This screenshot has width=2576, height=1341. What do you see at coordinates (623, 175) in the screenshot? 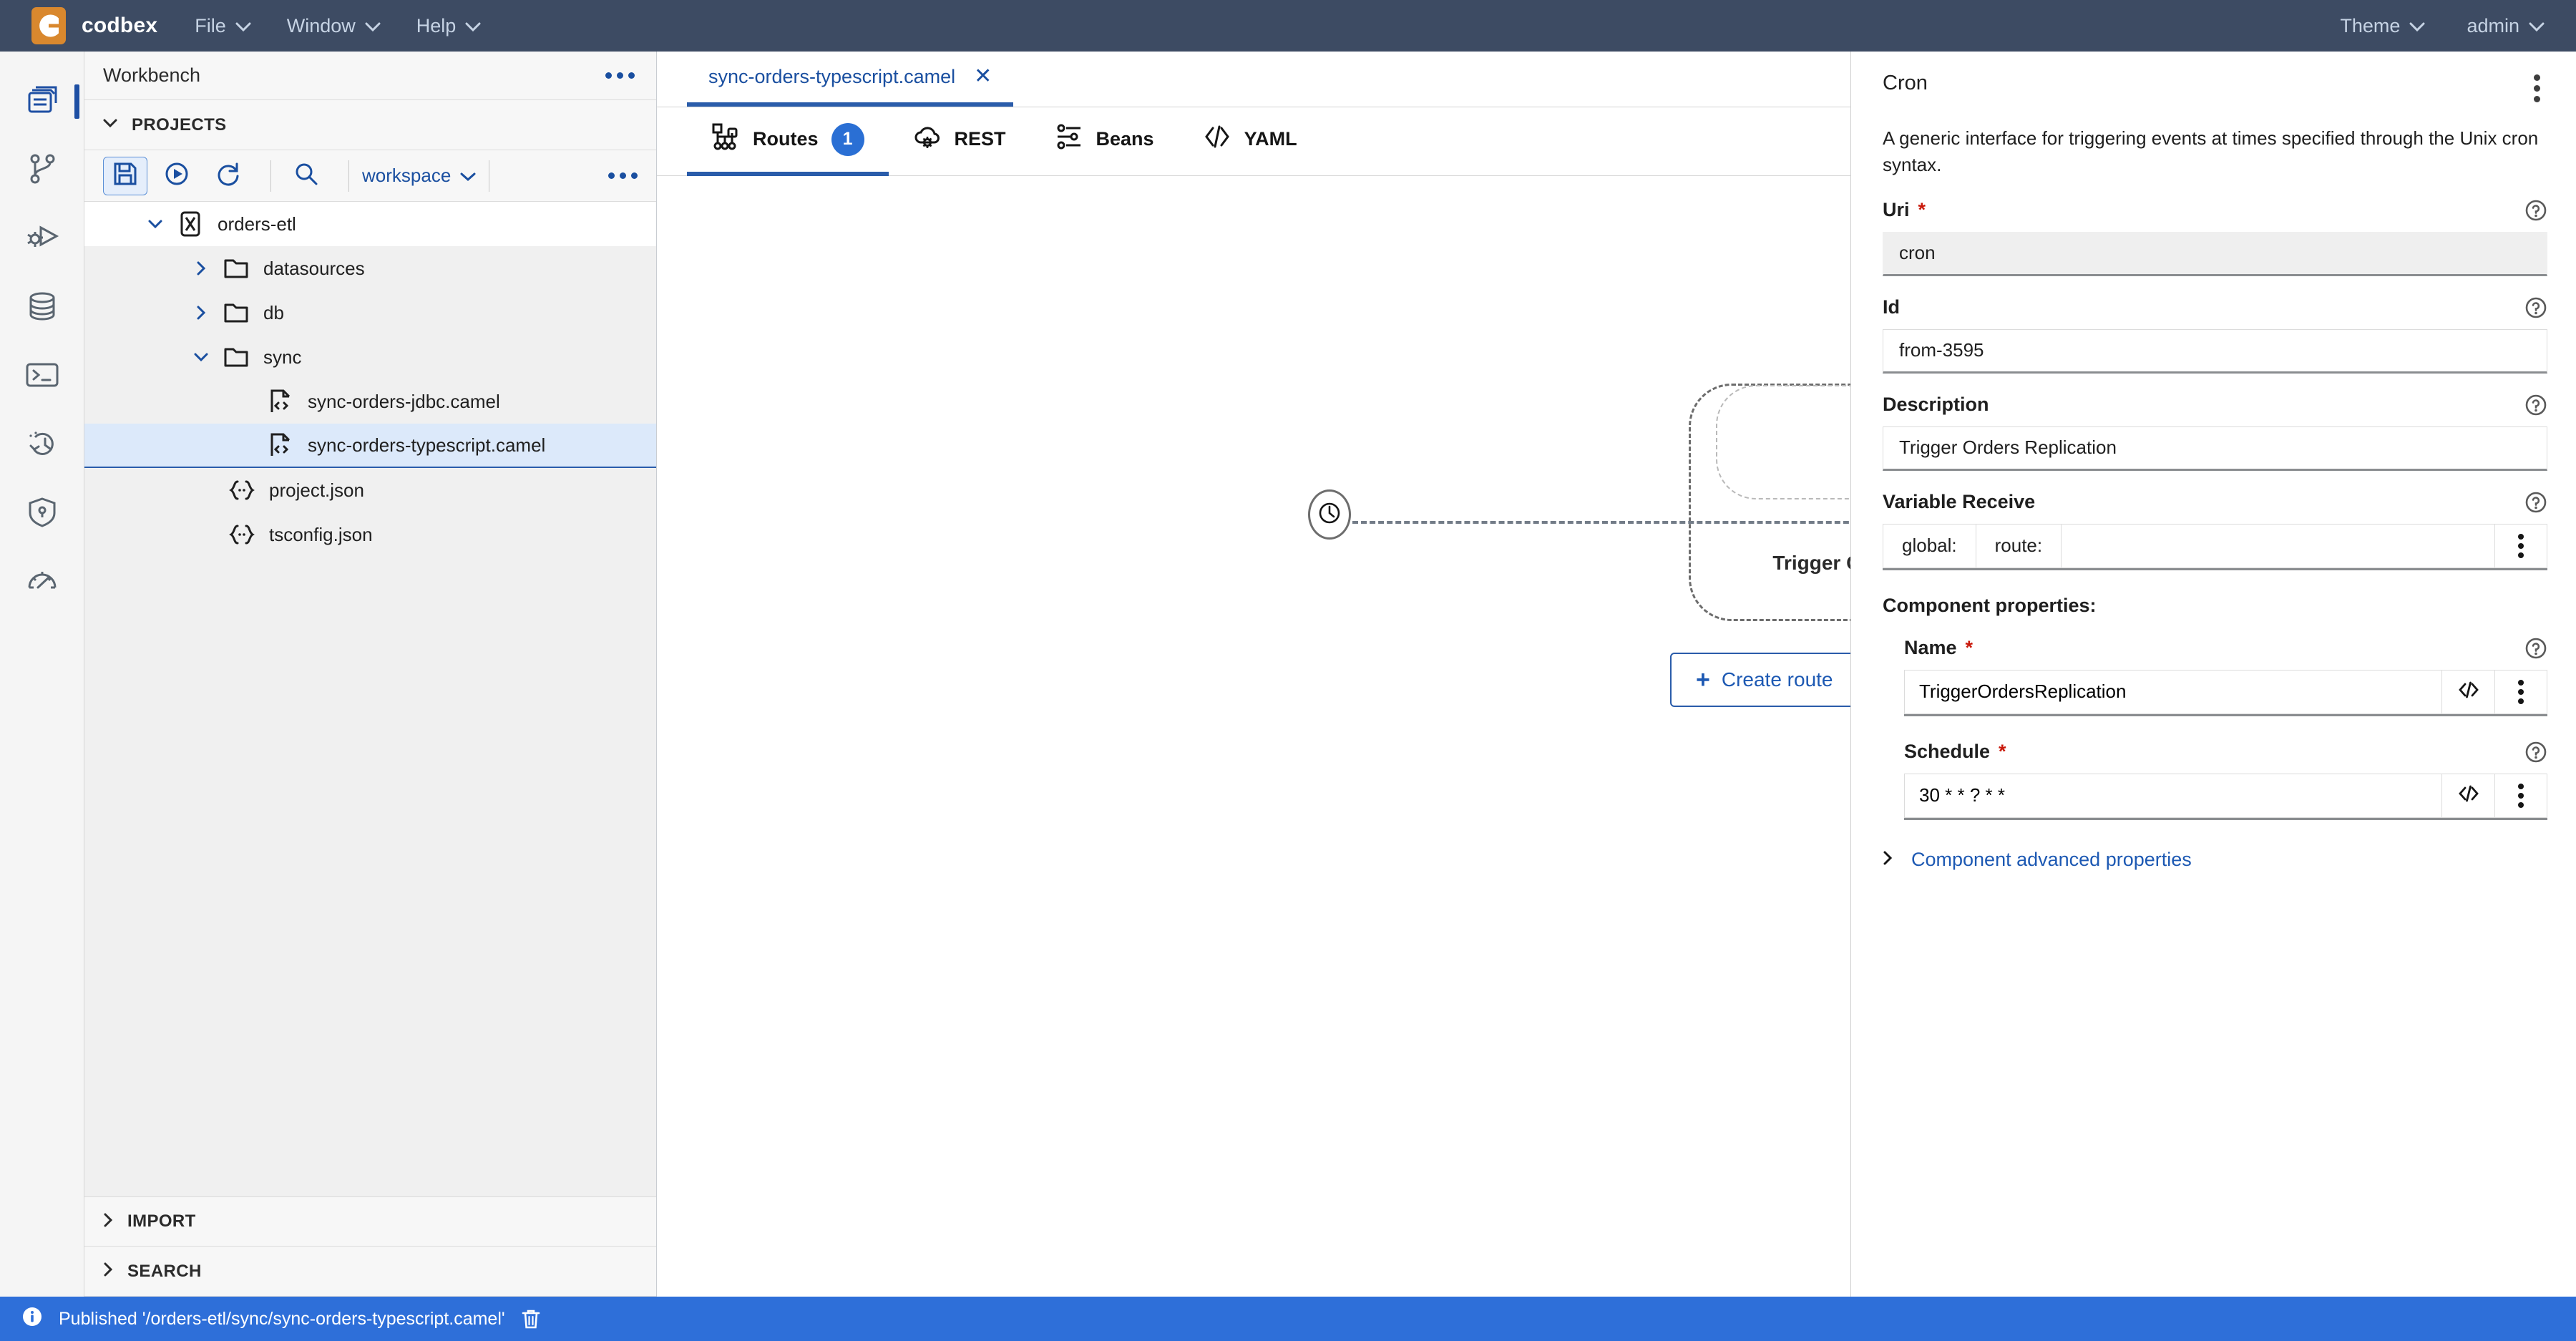
I see `explorer-toolbar-more` at bounding box center [623, 175].